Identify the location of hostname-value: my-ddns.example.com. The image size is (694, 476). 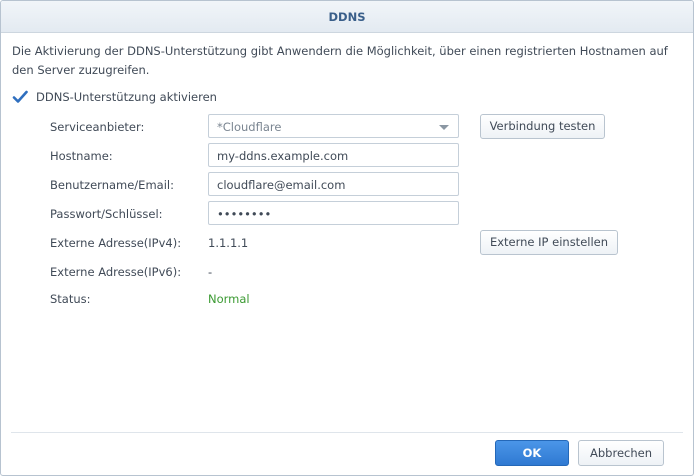
(283, 156).